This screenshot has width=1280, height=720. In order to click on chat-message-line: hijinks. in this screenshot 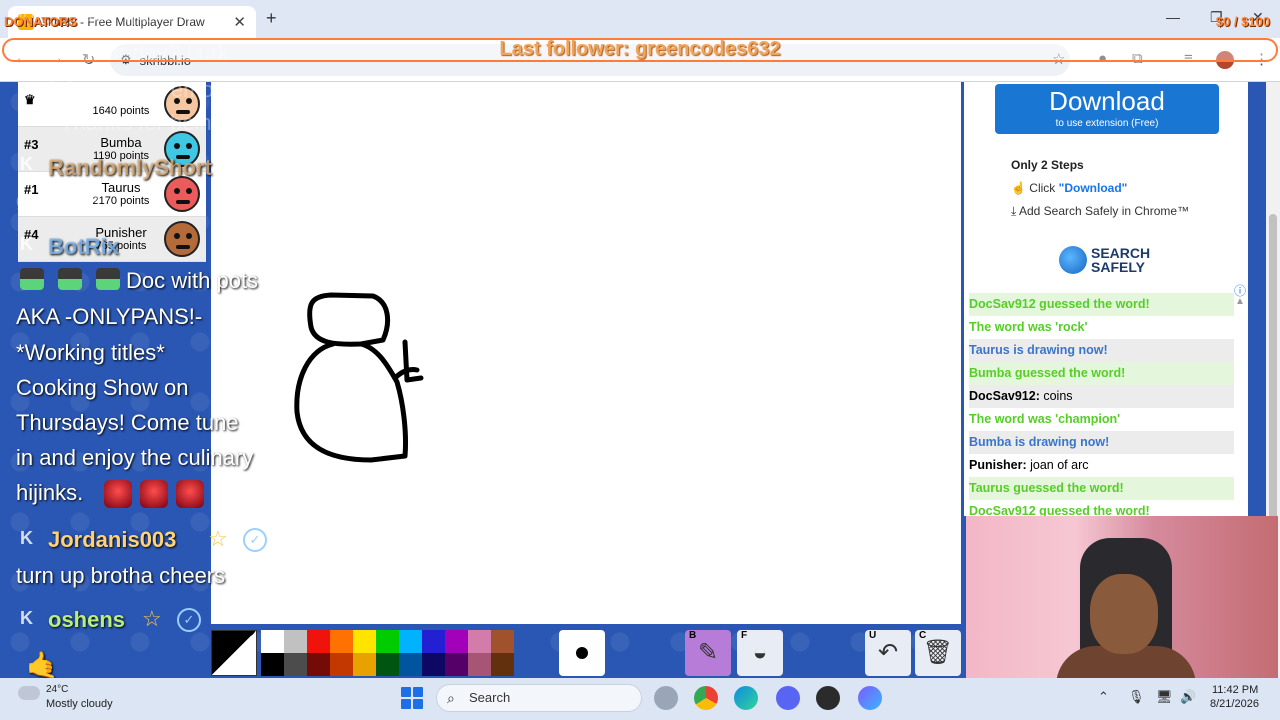, I will do `click(50, 492)`.